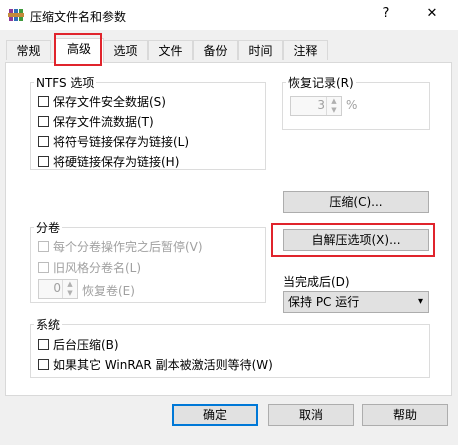  Describe the element at coordinates (155, 364) in the screenshot. I see `wait-other-winrar-option: 如果其它 WinRAR 副本被激活则等待(W)` at that location.